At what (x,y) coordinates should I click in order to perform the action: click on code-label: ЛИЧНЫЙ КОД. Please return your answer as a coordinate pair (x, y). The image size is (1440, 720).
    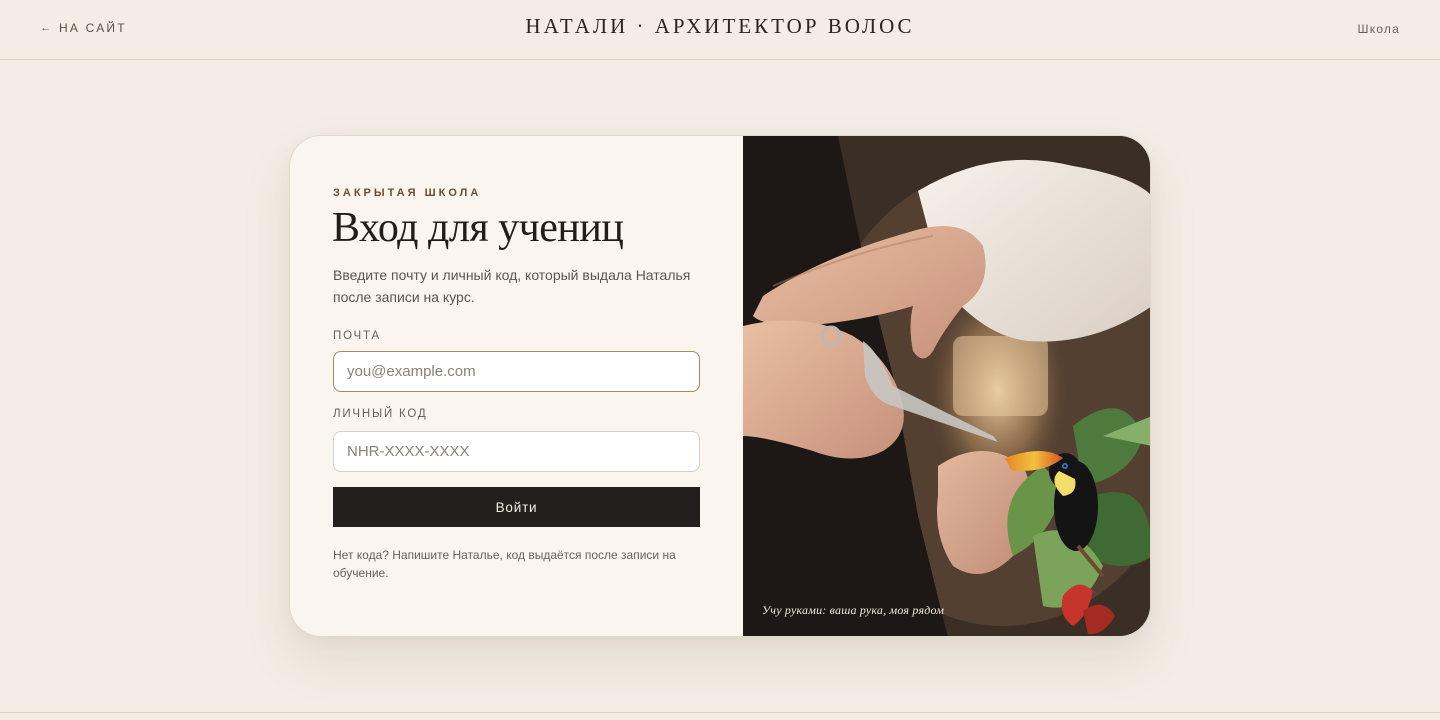
    Looking at the image, I should click on (380, 414).